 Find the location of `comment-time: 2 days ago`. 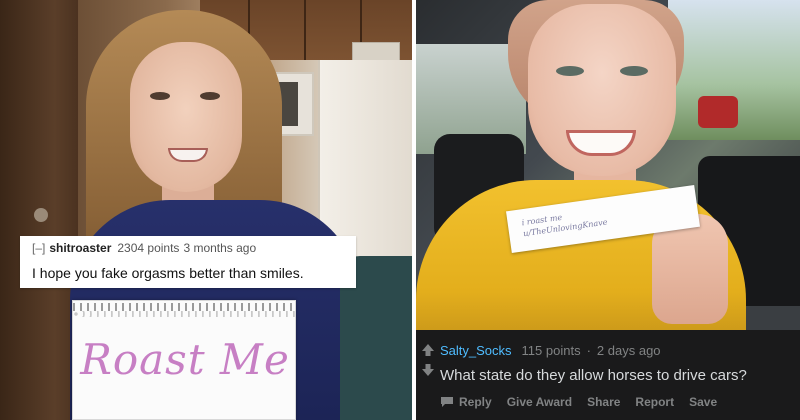

comment-time: 2 days ago is located at coordinates (628, 350).